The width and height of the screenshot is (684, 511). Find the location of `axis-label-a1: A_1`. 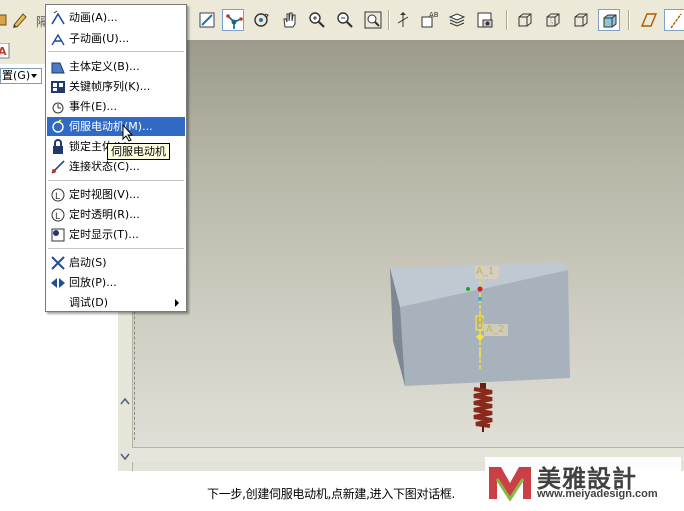

axis-label-a1: A_1 is located at coordinates (485, 271).